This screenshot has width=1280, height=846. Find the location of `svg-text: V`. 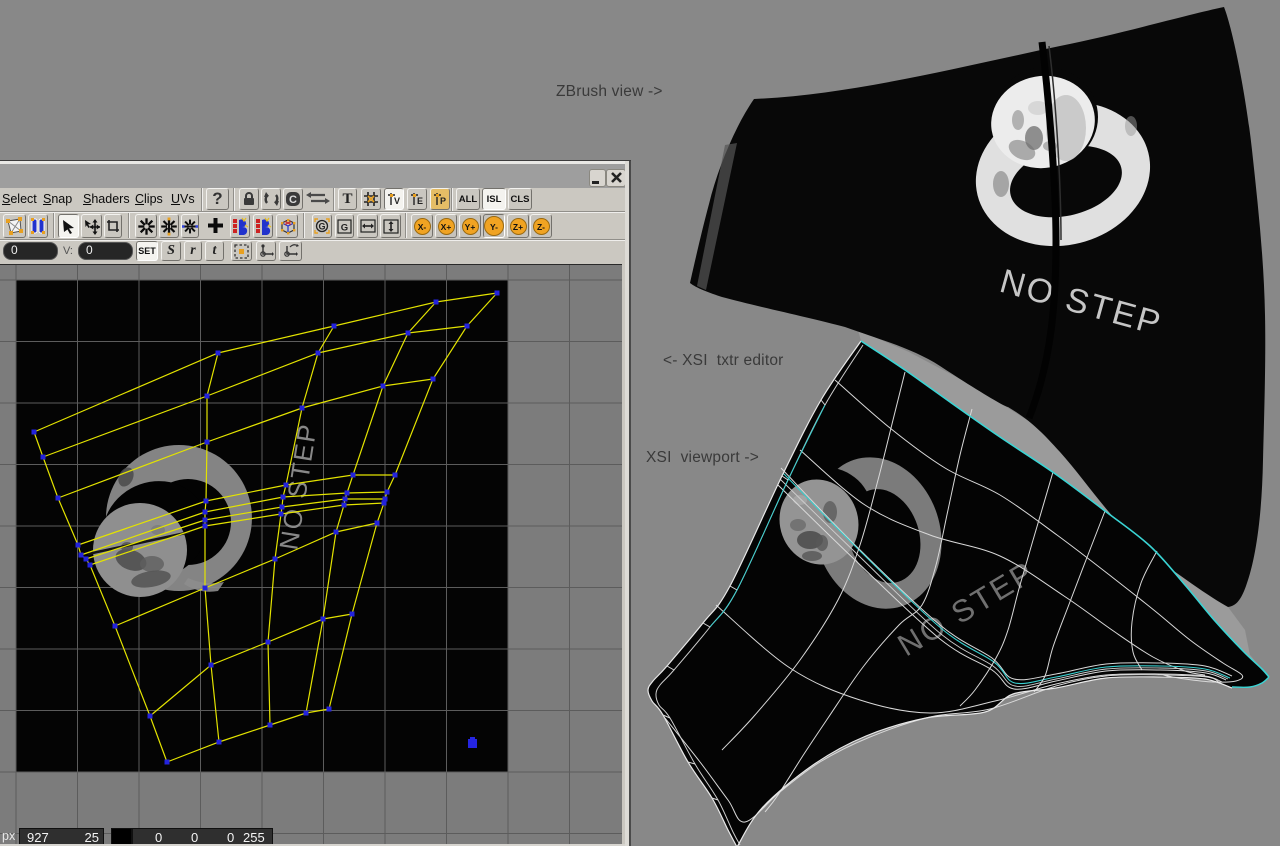

svg-text: V is located at coordinates (397, 201).